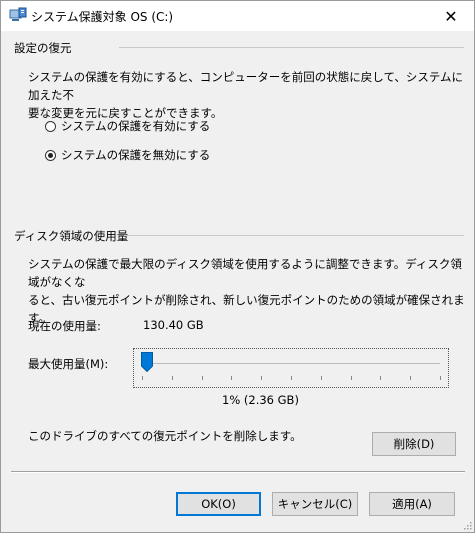 The width and height of the screenshot is (475, 533). What do you see at coordinates (136, 155) in the screenshot?
I see `radio-disable-label: システムの保護を無効にする` at bounding box center [136, 155].